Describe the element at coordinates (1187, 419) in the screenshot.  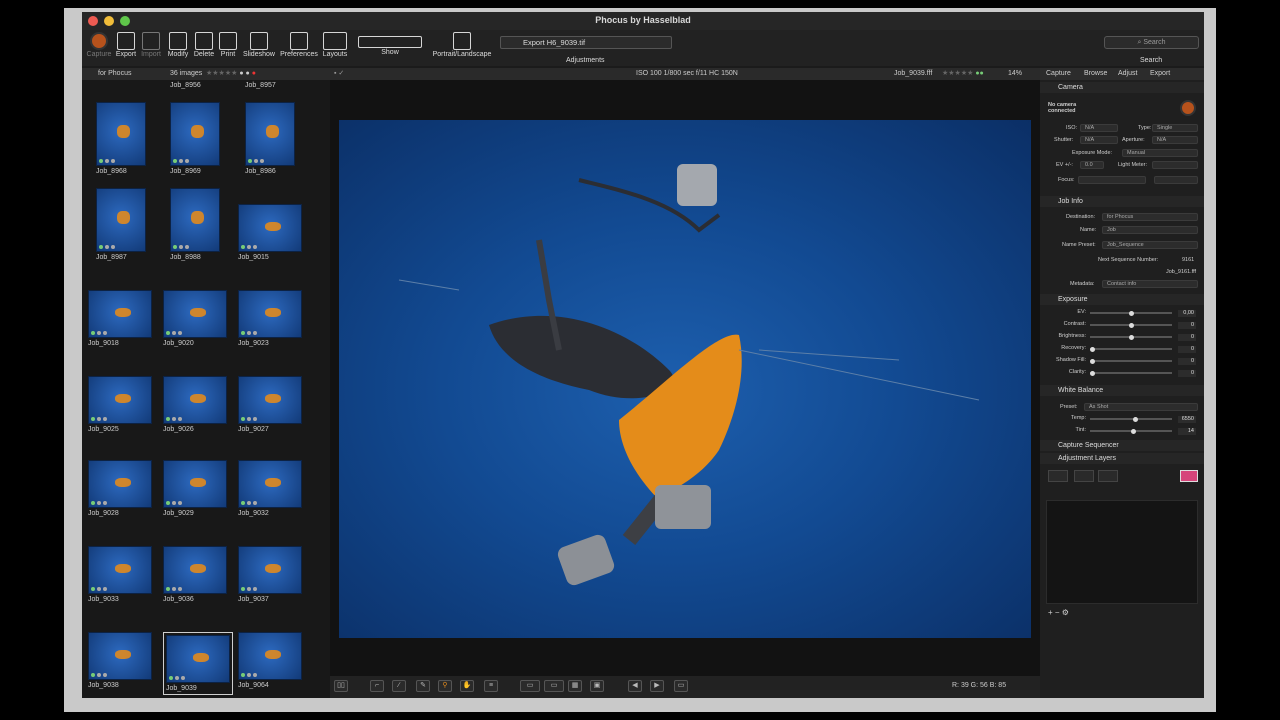
I see `slider-value: 6550` at that location.